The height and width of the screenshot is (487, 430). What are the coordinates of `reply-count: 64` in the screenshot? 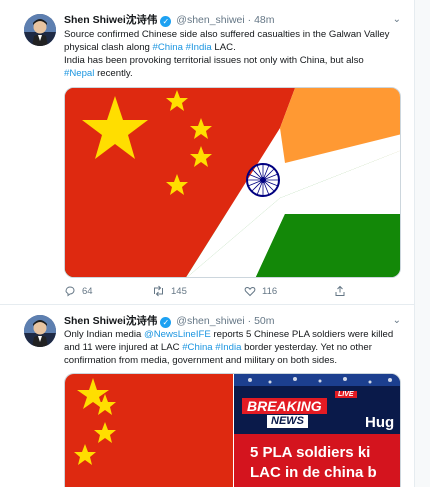 It's located at (87, 291).